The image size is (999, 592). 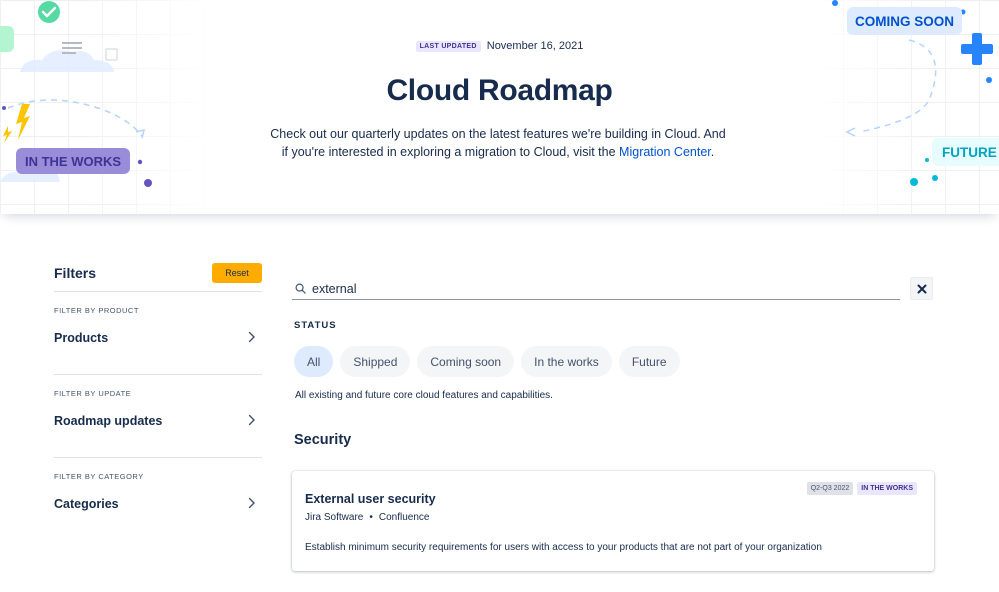 What do you see at coordinates (592, 288) in the screenshot?
I see `search-input` at bounding box center [592, 288].